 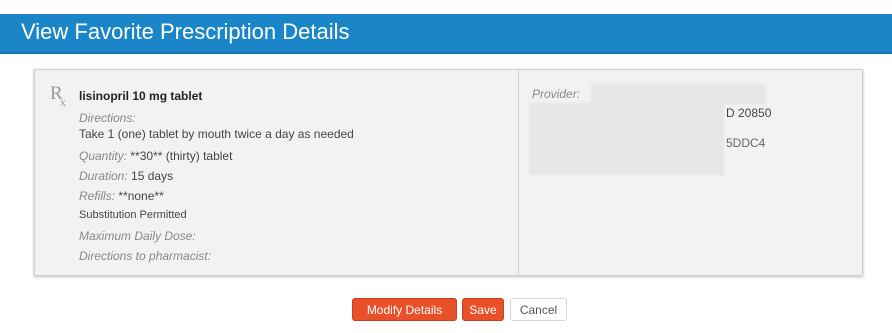 What do you see at coordinates (58, 95) in the screenshot?
I see `rx-icon: R x` at bounding box center [58, 95].